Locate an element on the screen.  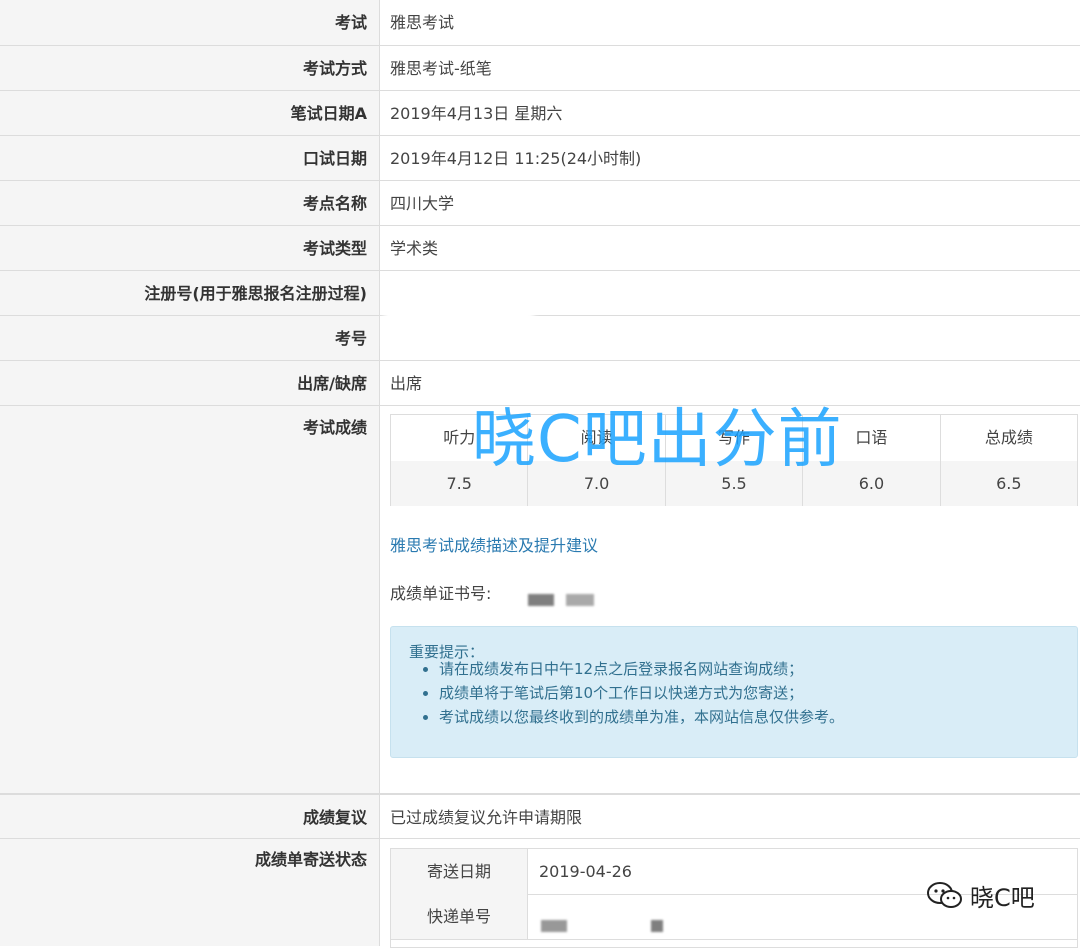
shipping-date-value: 2019-04-26 is located at coordinates (585, 871).